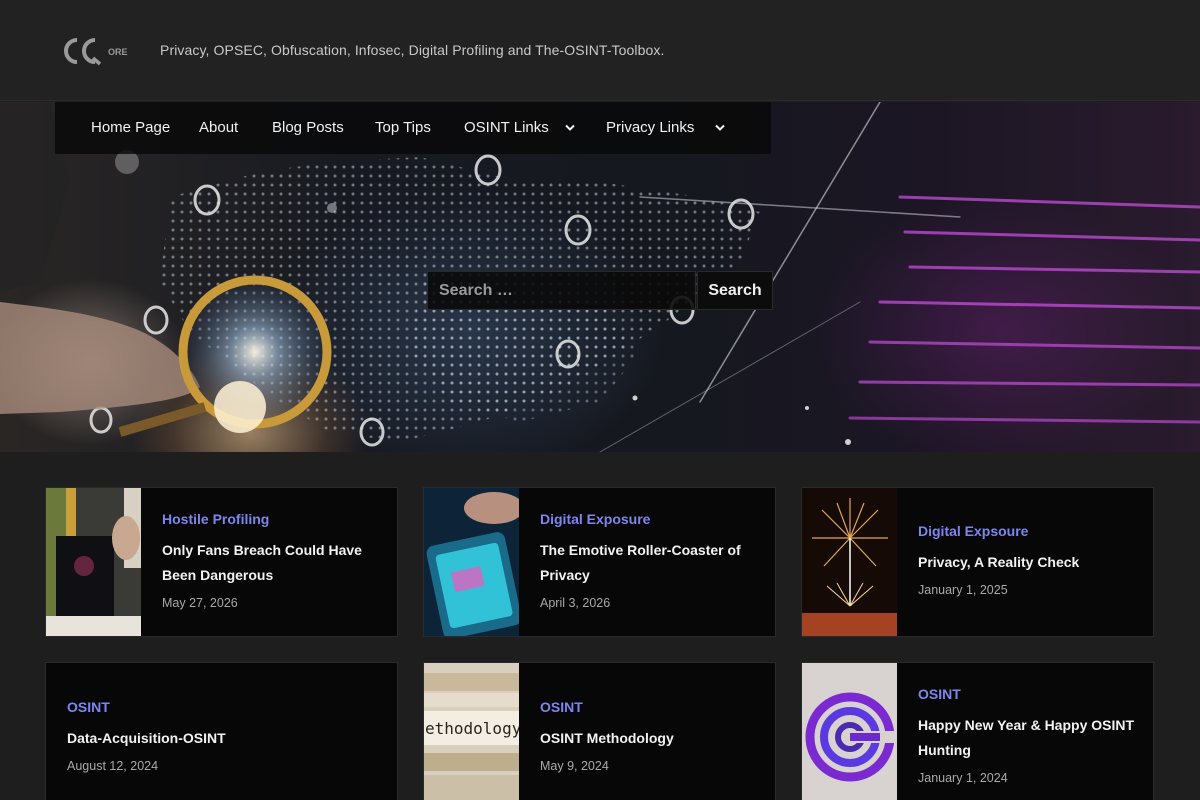  What do you see at coordinates (649, 738) in the screenshot?
I see `post-title-link: OSINT Methodology` at bounding box center [649, 738].